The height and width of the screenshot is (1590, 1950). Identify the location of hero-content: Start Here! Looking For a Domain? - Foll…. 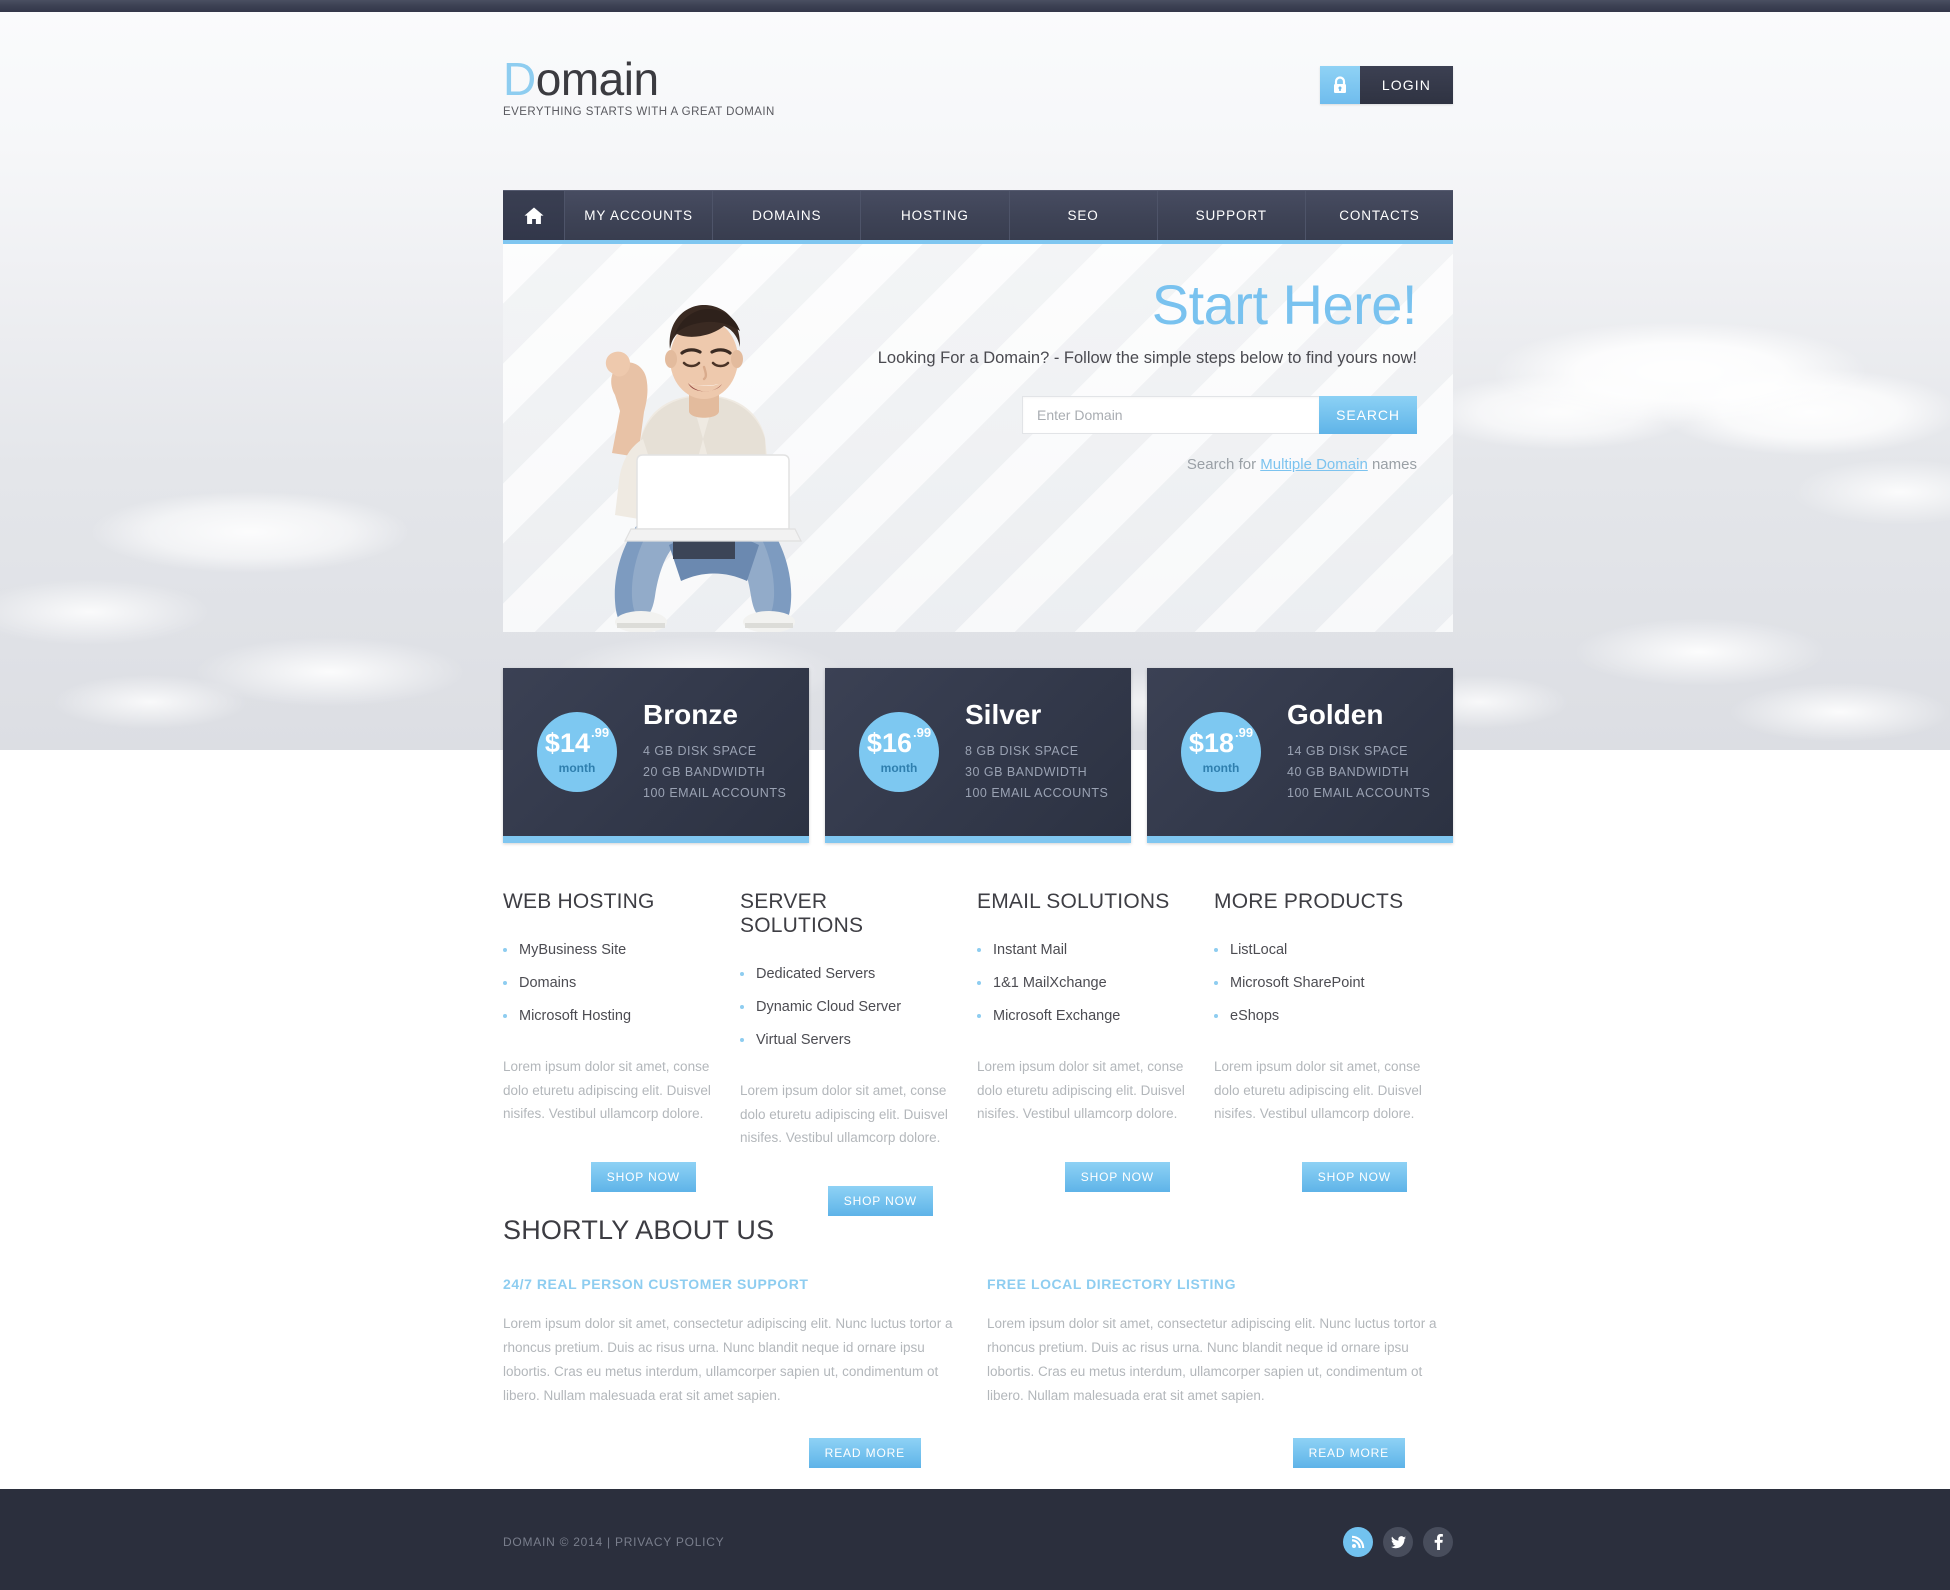
(1137, 373).